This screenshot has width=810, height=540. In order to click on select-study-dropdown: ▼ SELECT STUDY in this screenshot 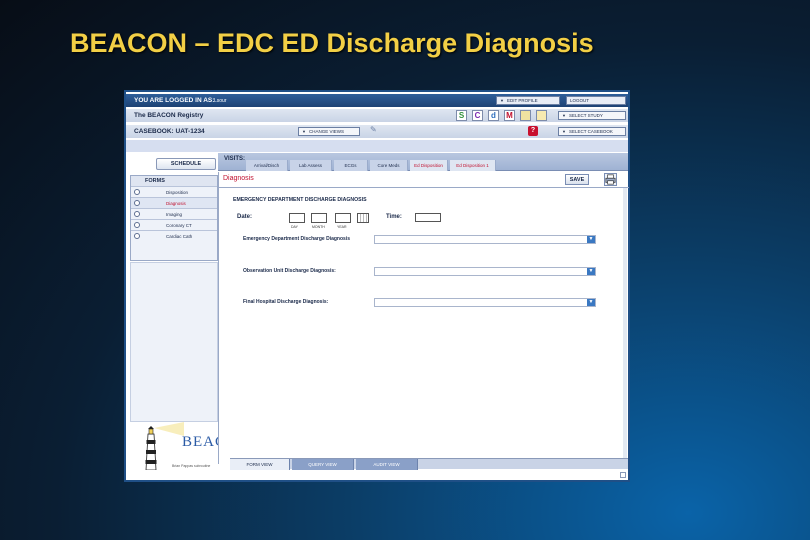, I will do `click(592, 115)`.